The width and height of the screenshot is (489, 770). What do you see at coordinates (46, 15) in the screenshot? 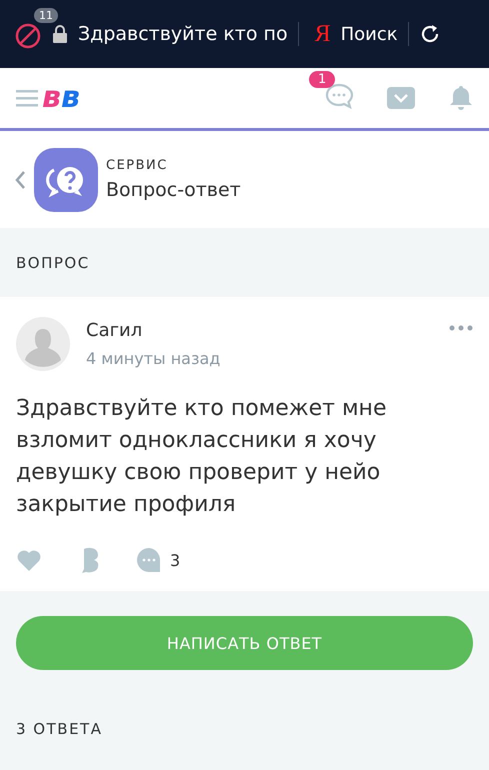
I see `ad-count-badge: 11` at bounding box center [46, 15].